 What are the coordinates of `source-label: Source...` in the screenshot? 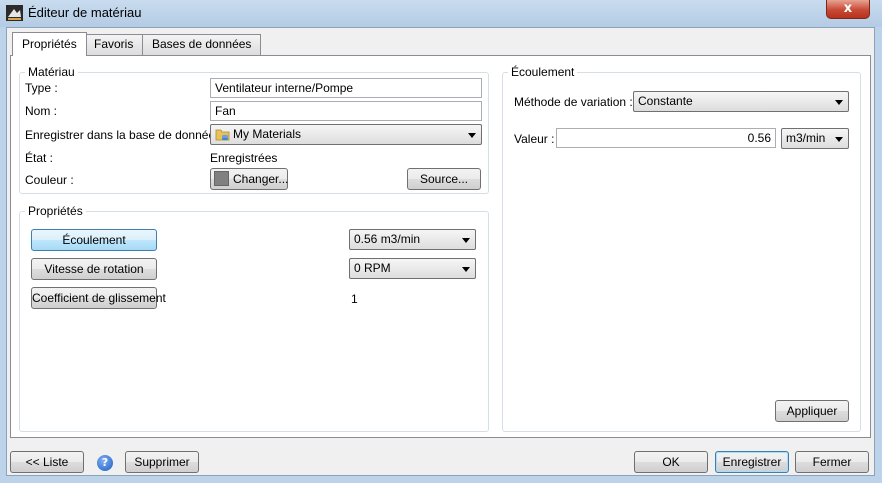 It's located at (444, 179).